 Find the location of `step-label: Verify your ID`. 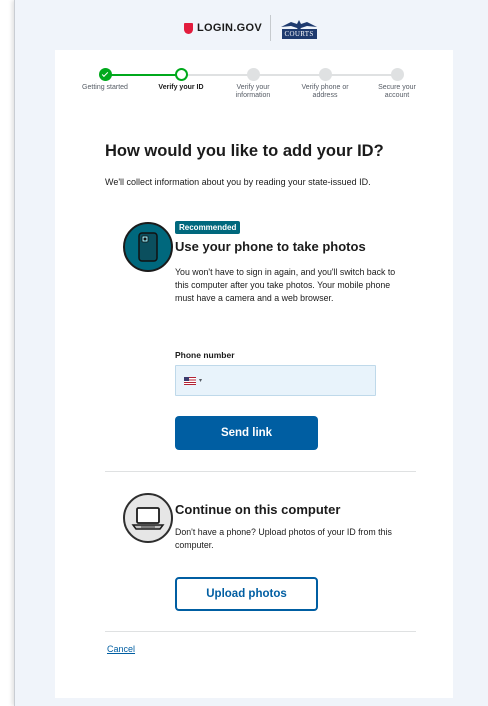

step-label: Verify your ID is located at coordinates (181, 87).